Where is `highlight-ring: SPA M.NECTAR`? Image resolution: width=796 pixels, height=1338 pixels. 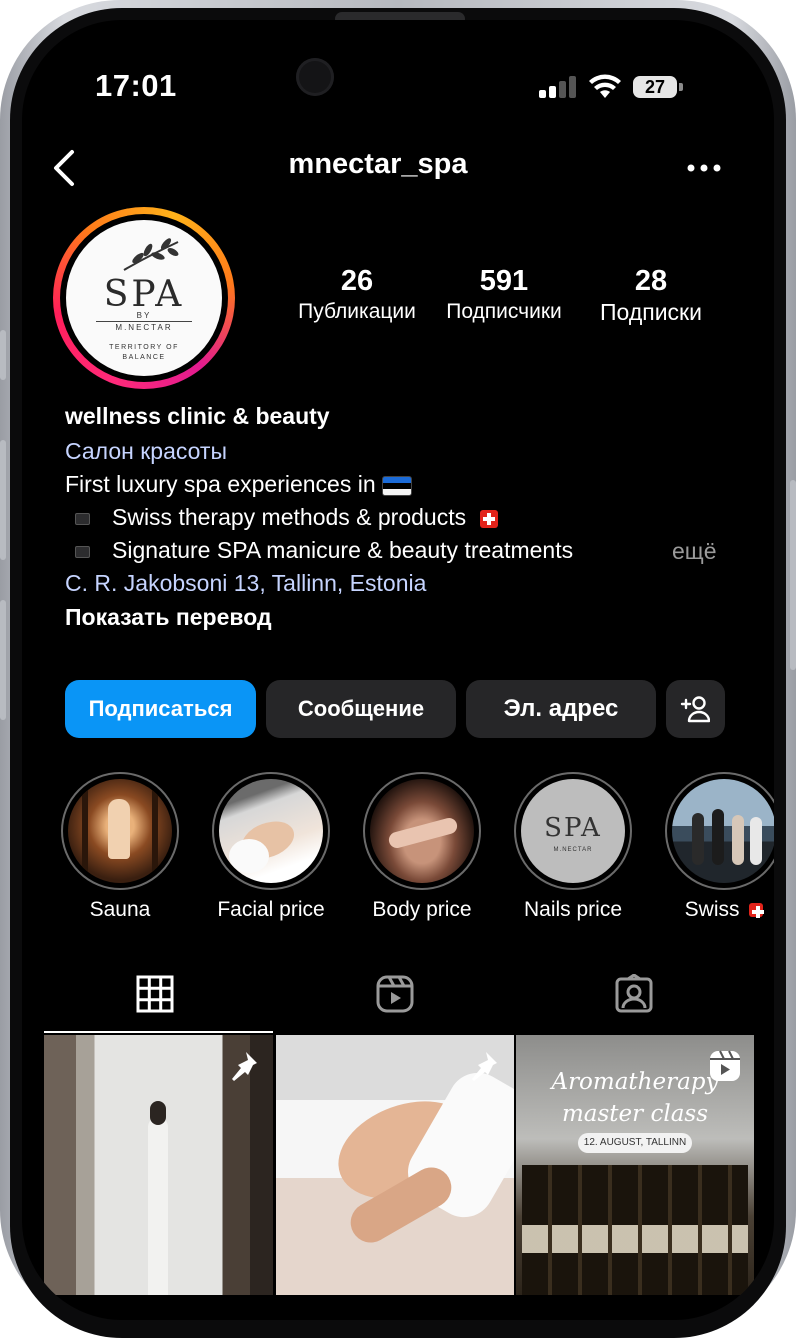
highlight-ring: SPA M.NECTAR is located at coordinates (573, 831).